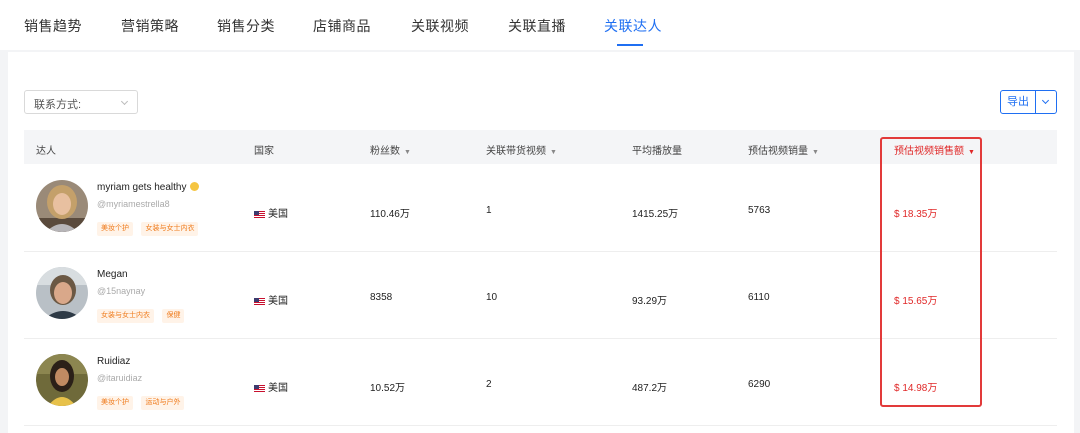  Describe the element at coordinates (934, 149) in the screenshot. I see `column-header-est-revenue: 预估视频销售额 ▼` at that location.